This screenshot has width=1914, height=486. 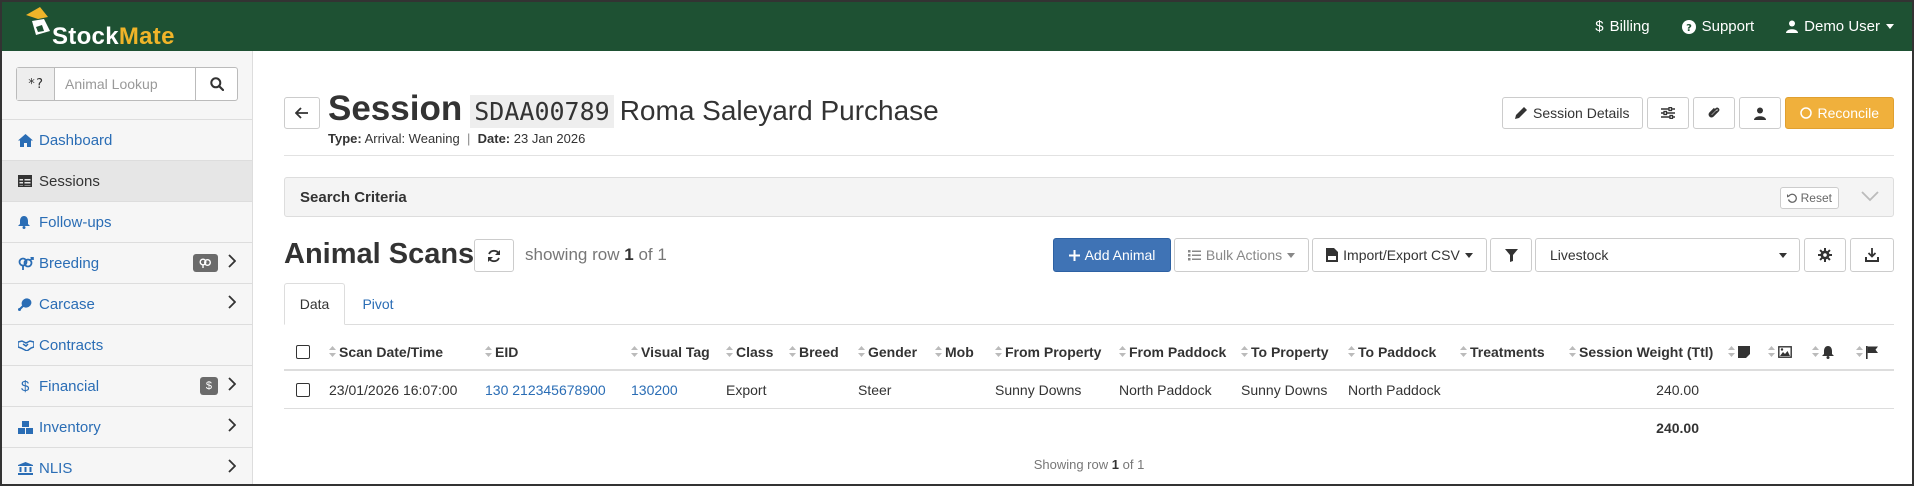 I want to click on col-from-paddock: From Paddock, so click(x=1172, y=352).